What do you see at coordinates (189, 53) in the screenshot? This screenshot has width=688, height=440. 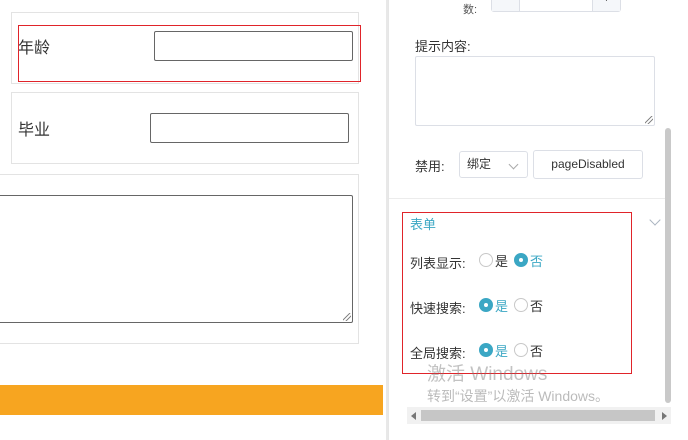 I see `selected-field-outline` at bounding box center [189, 53].